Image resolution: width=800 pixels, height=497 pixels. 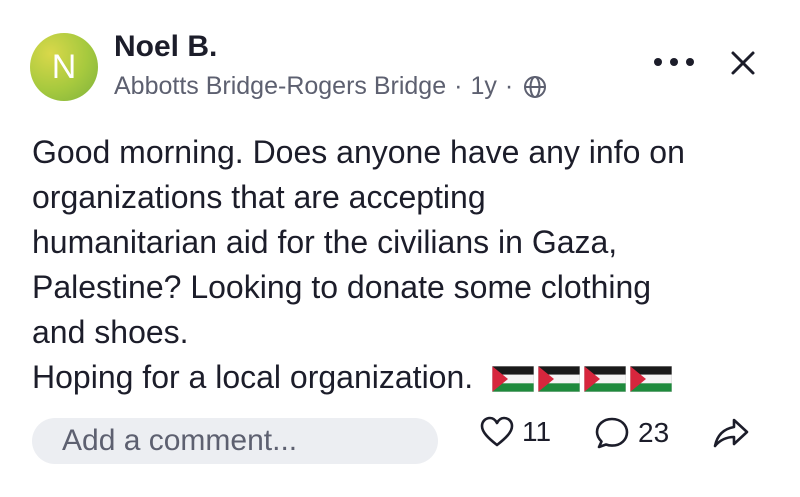 What do you see at coordinates (631, 433) in the screenshot?
I see `comment-button: 23` at bounding box center [631, 433].